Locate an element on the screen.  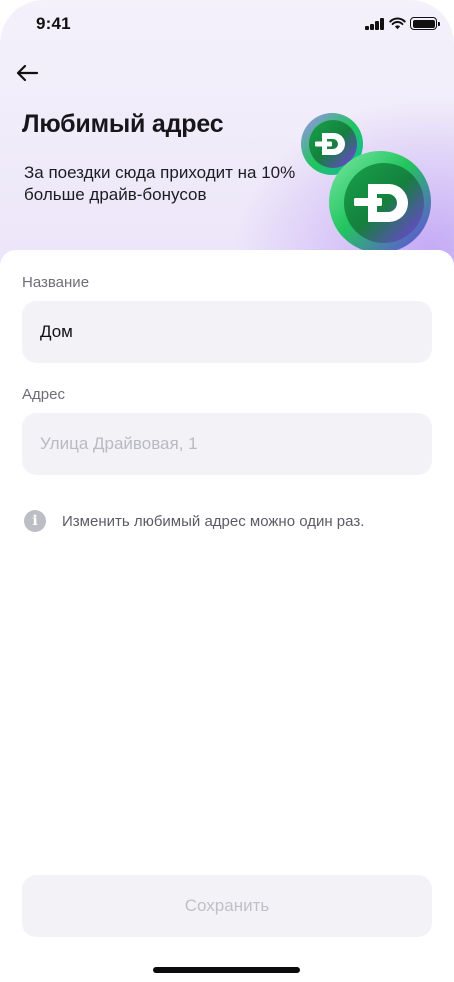
status-time: 9:41 is located at coordinates (53, 23).